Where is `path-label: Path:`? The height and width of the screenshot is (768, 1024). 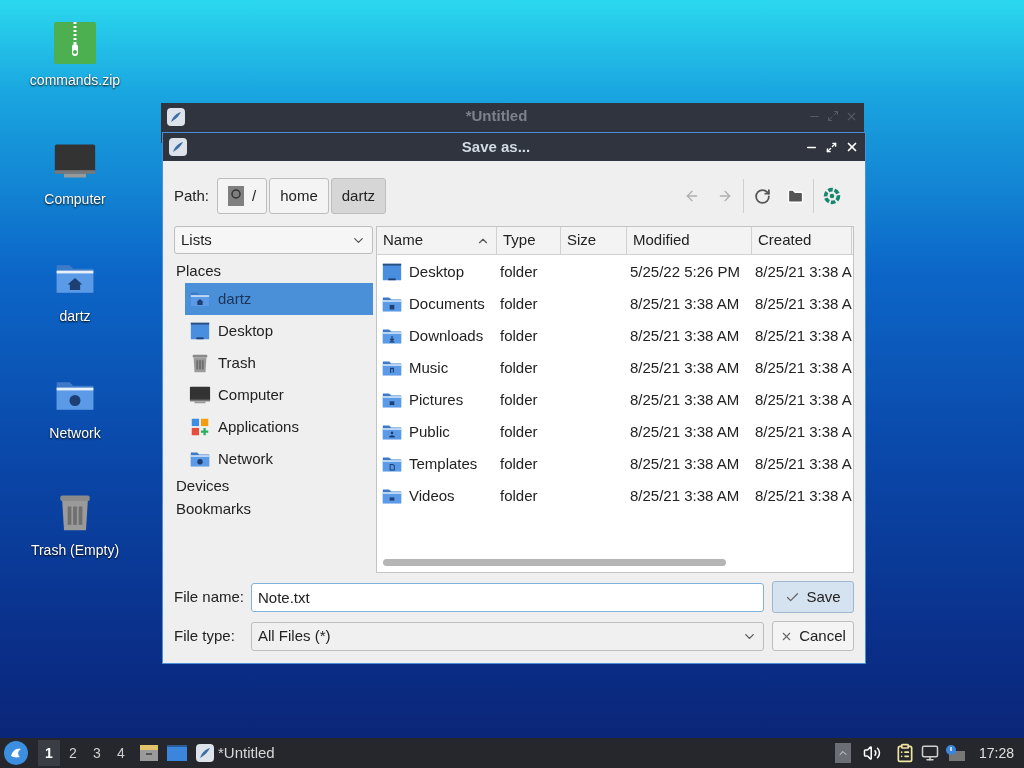
path-label: Path: is located at coordinates (192, 195).